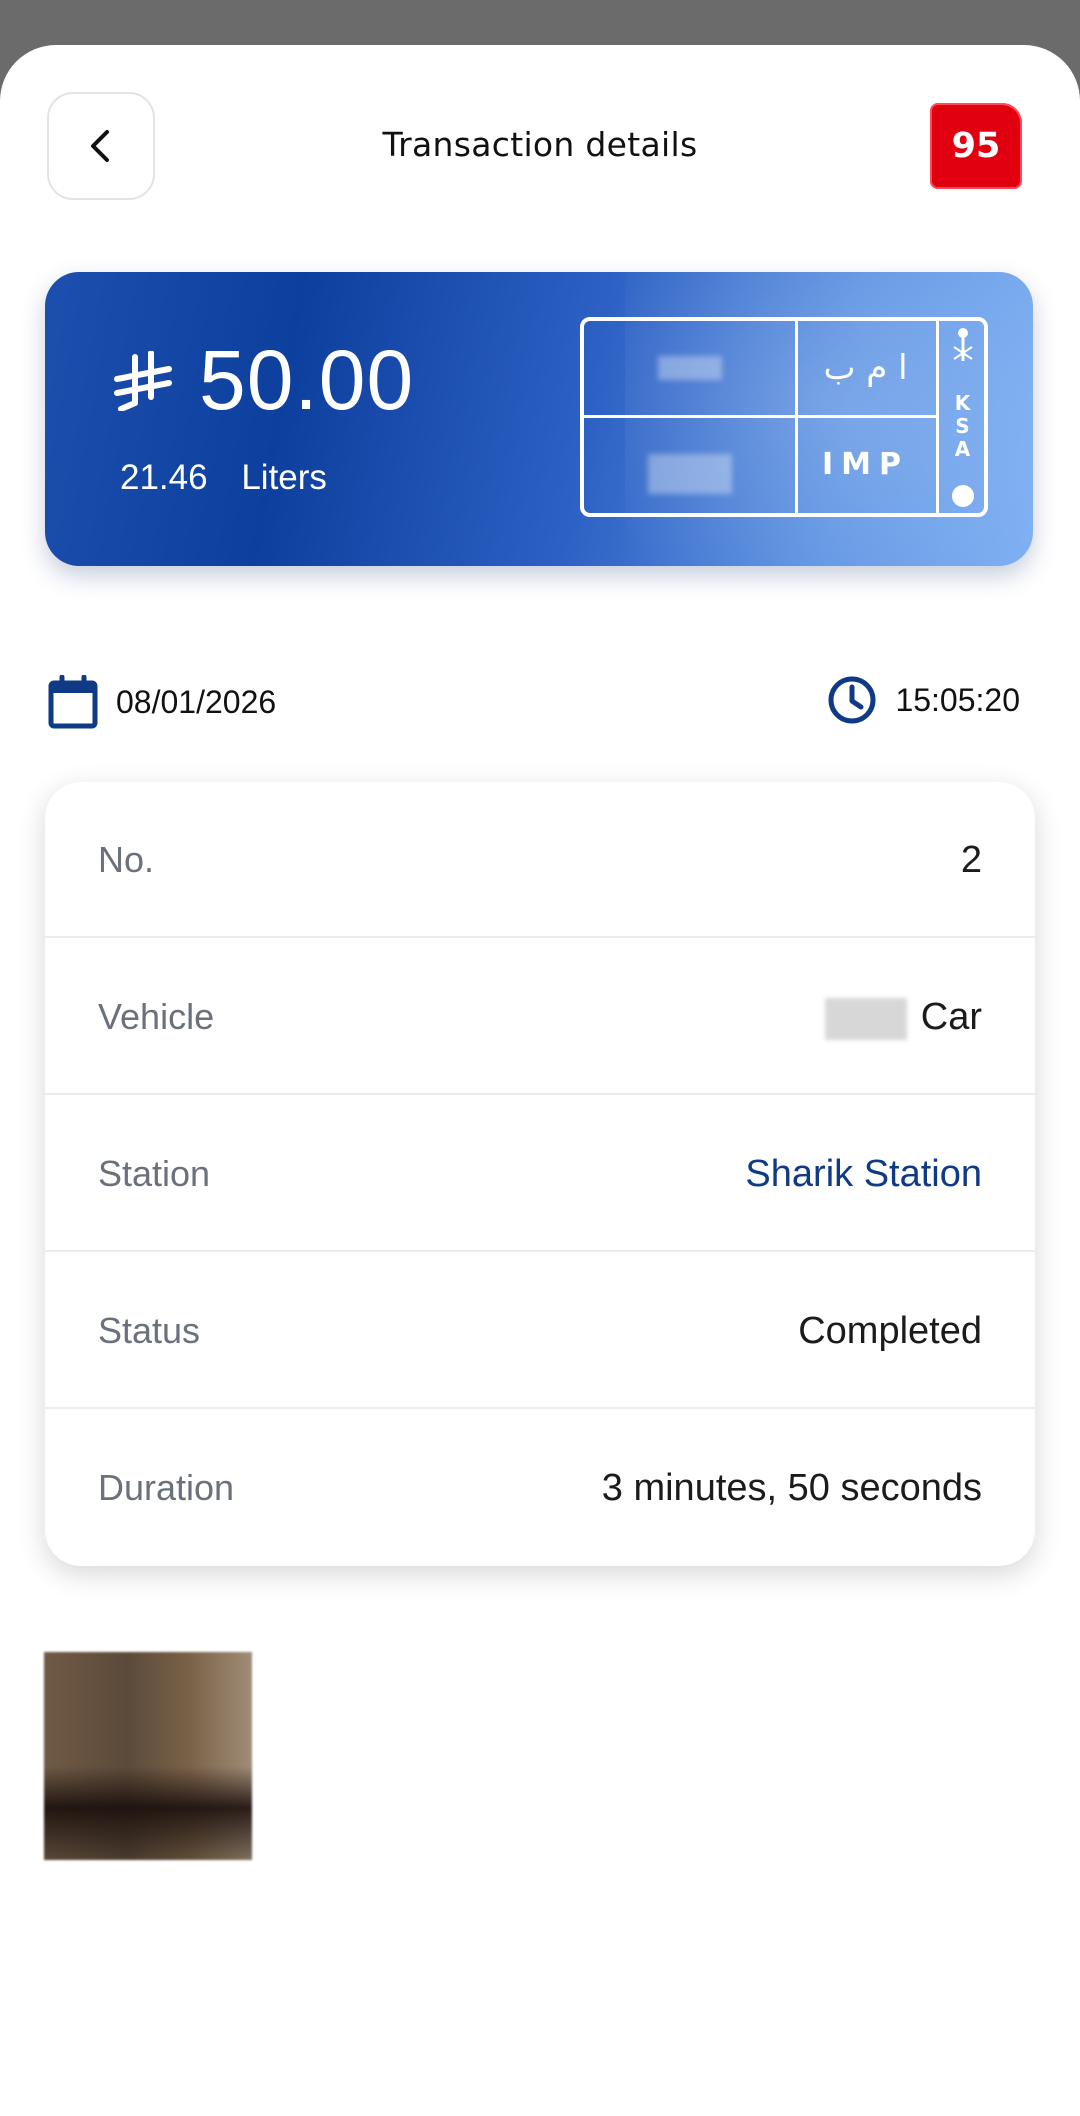 The height and width of the screenshot is (2116, 1080). I want to click on saudi-emblem-icon, so click(962, 344).